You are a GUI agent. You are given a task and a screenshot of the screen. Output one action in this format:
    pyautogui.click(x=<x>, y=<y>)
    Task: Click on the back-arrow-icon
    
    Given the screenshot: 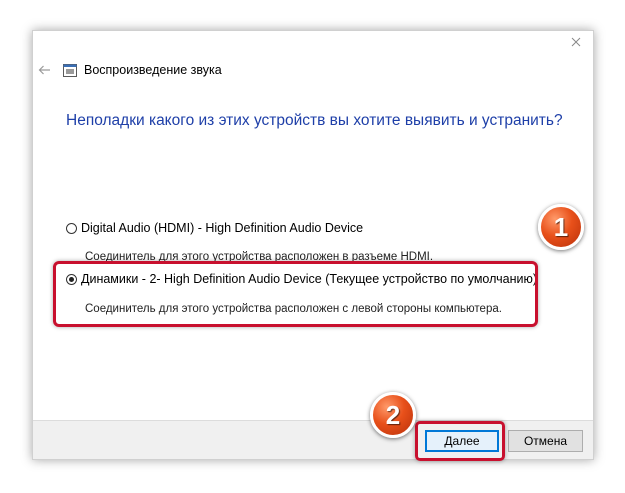 What is the action you would take?
    pyautogui.click(x=44, y=70)
    